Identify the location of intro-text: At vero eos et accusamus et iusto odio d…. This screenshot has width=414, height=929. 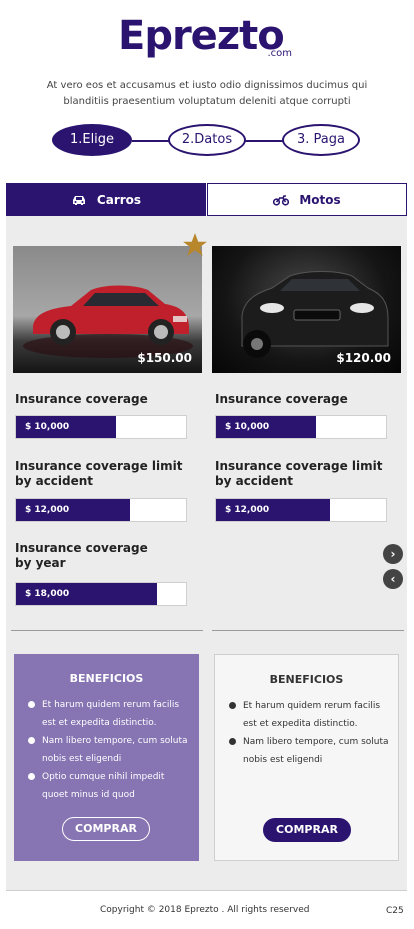
(207, 93).